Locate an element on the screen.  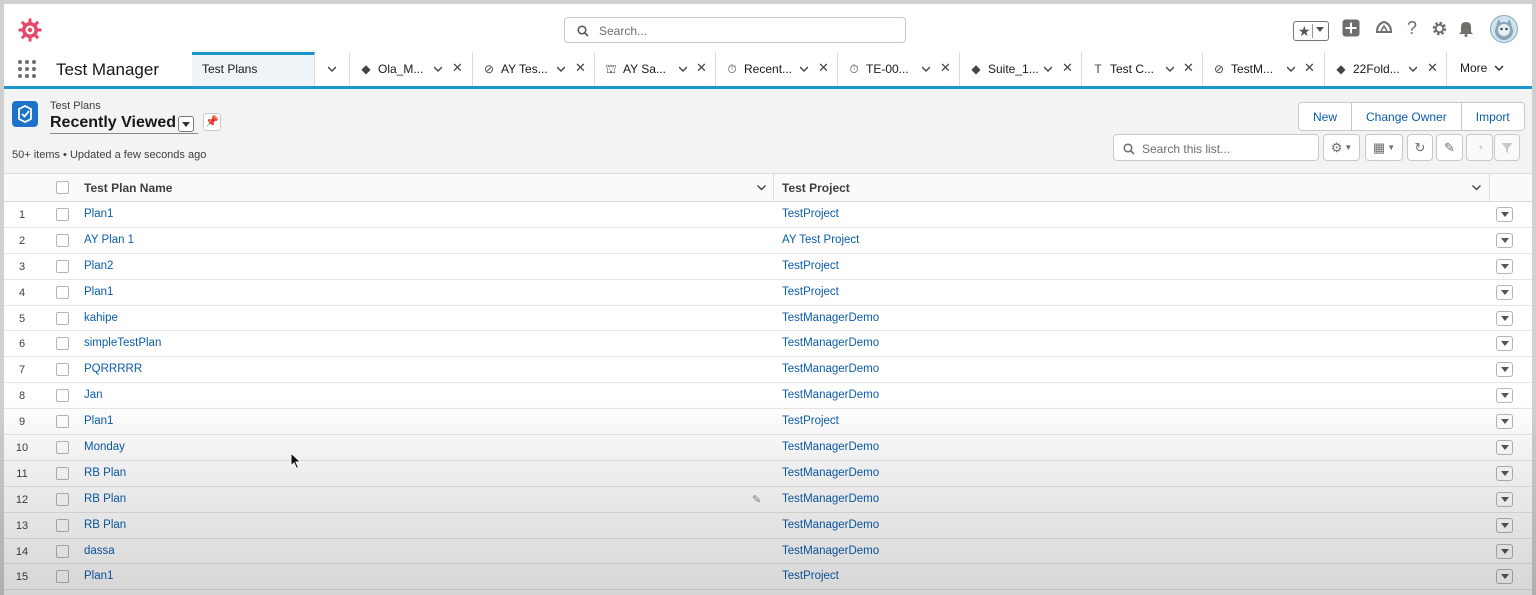
pencil-icon: ✎ is located at coordinates (756, 499).